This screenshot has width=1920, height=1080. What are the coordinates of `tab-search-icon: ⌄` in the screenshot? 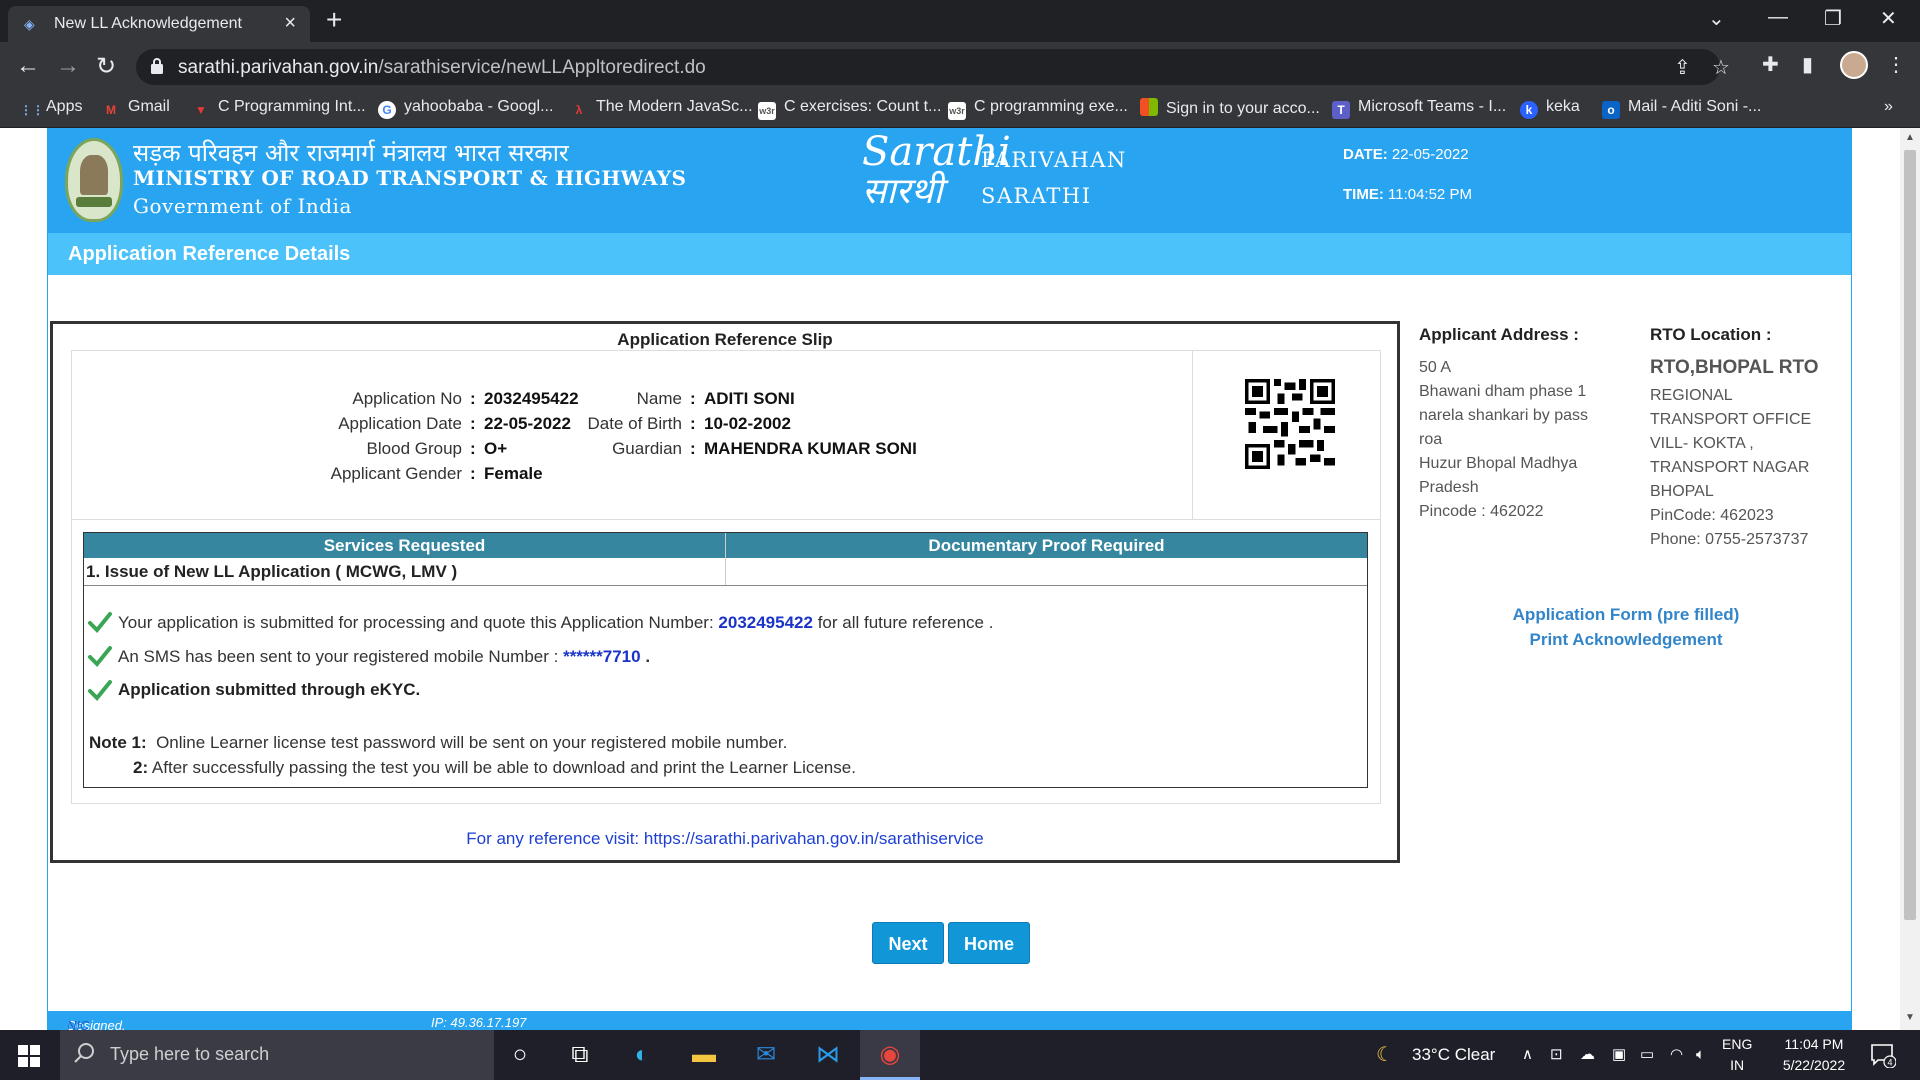 It's located at (1716, 18).